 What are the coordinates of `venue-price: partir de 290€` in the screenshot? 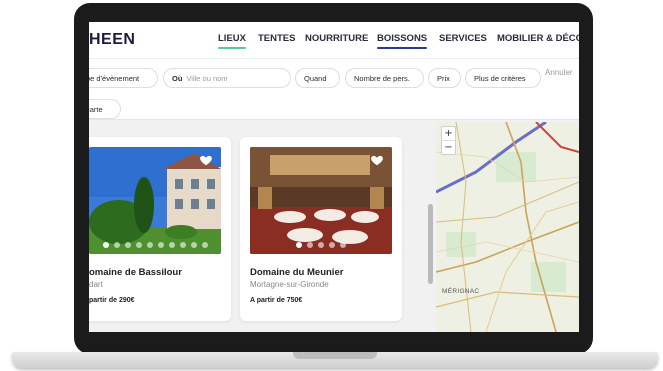 It's located at (112, 300).